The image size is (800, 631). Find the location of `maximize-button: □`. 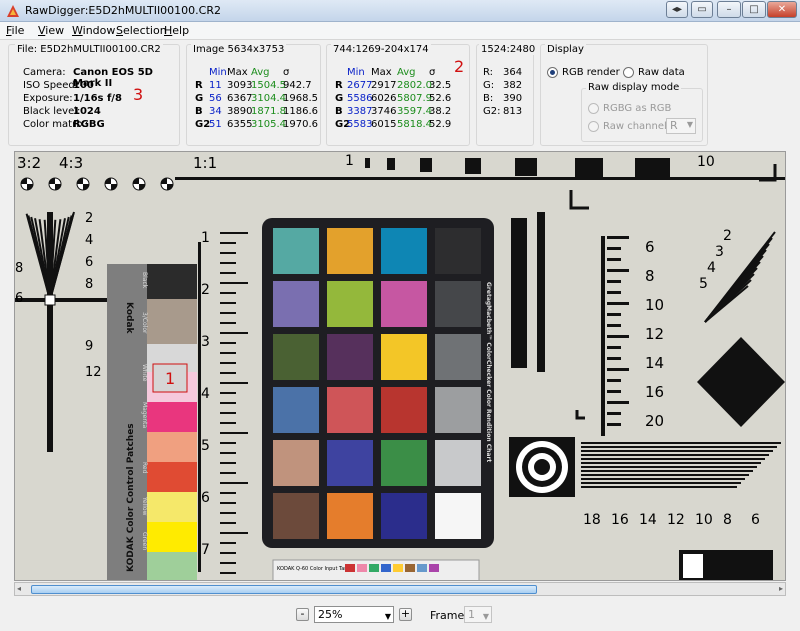

maximize-button: □ is located at coordinates (754, 9).